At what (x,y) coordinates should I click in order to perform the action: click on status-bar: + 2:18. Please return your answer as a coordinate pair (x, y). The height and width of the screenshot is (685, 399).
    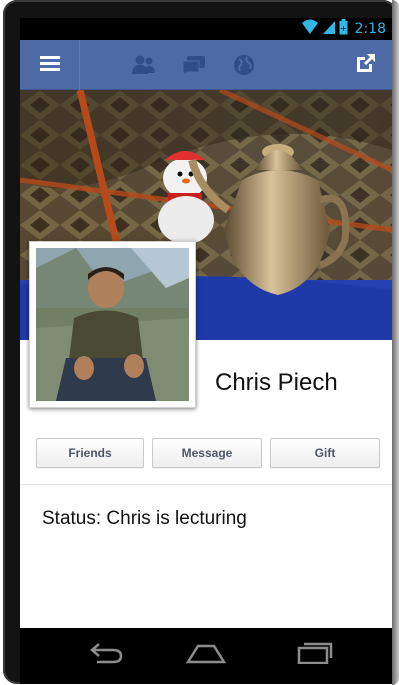
    Looking at the image, I should click on (206, 29).